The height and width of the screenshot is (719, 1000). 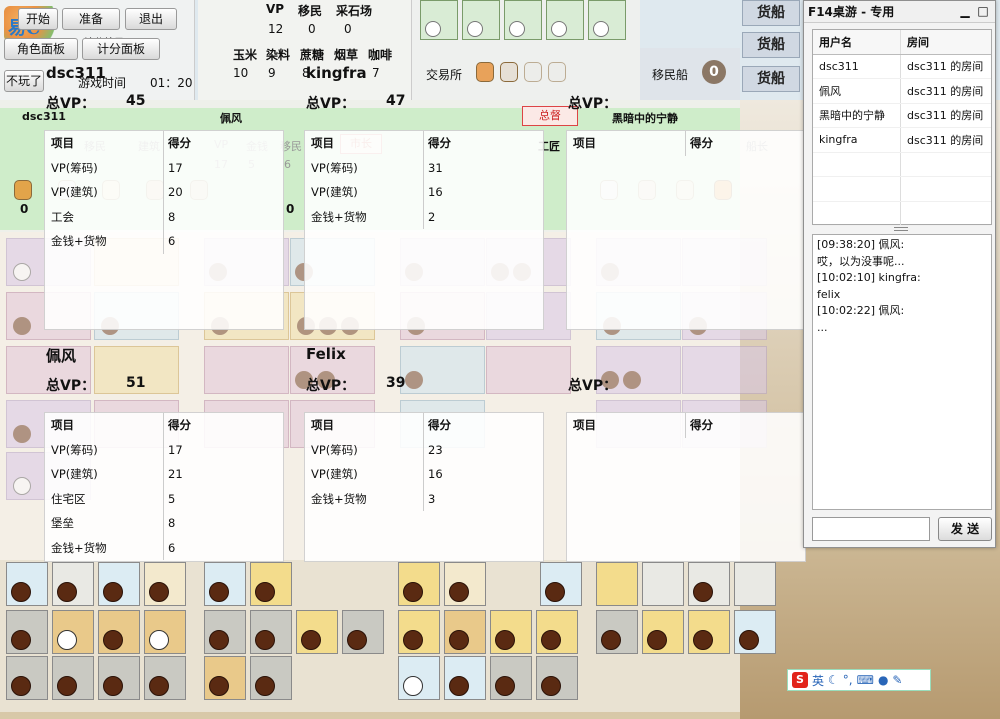 What do you see at coordinates (965, 529) in the screenshot?
I see `send-button: 发 送` at bounding box center [965, 529].